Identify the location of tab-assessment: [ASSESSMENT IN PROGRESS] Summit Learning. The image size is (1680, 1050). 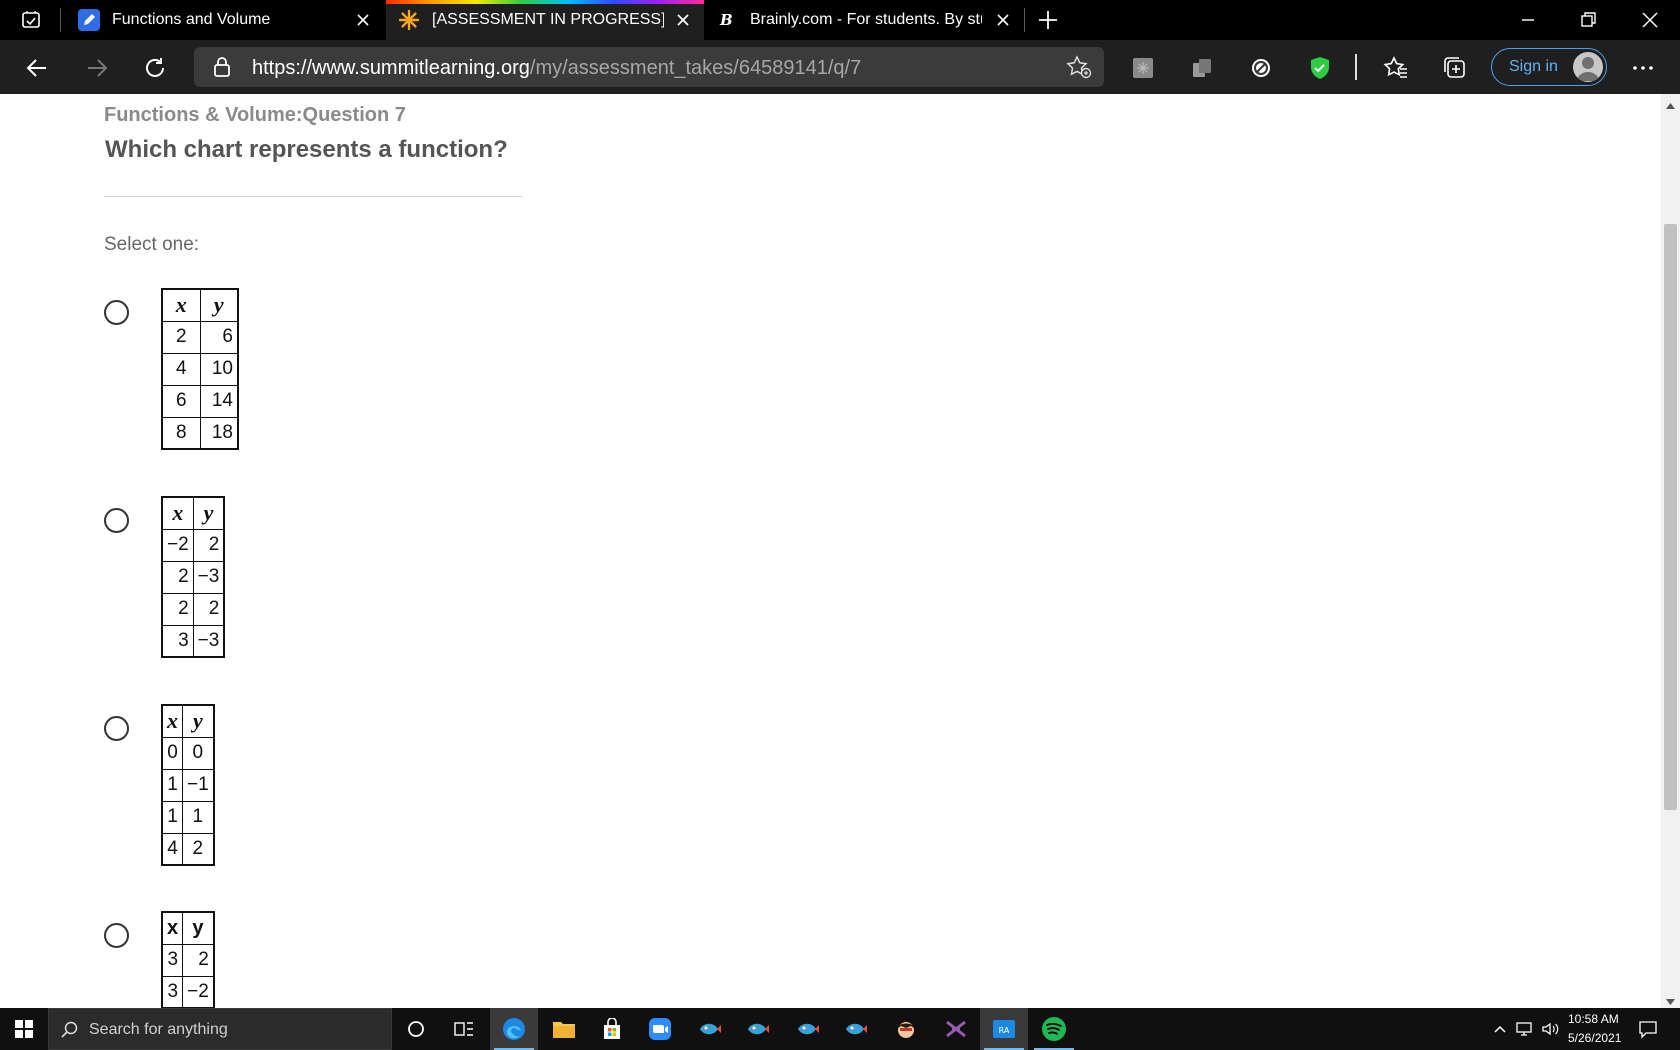
(545, 20).